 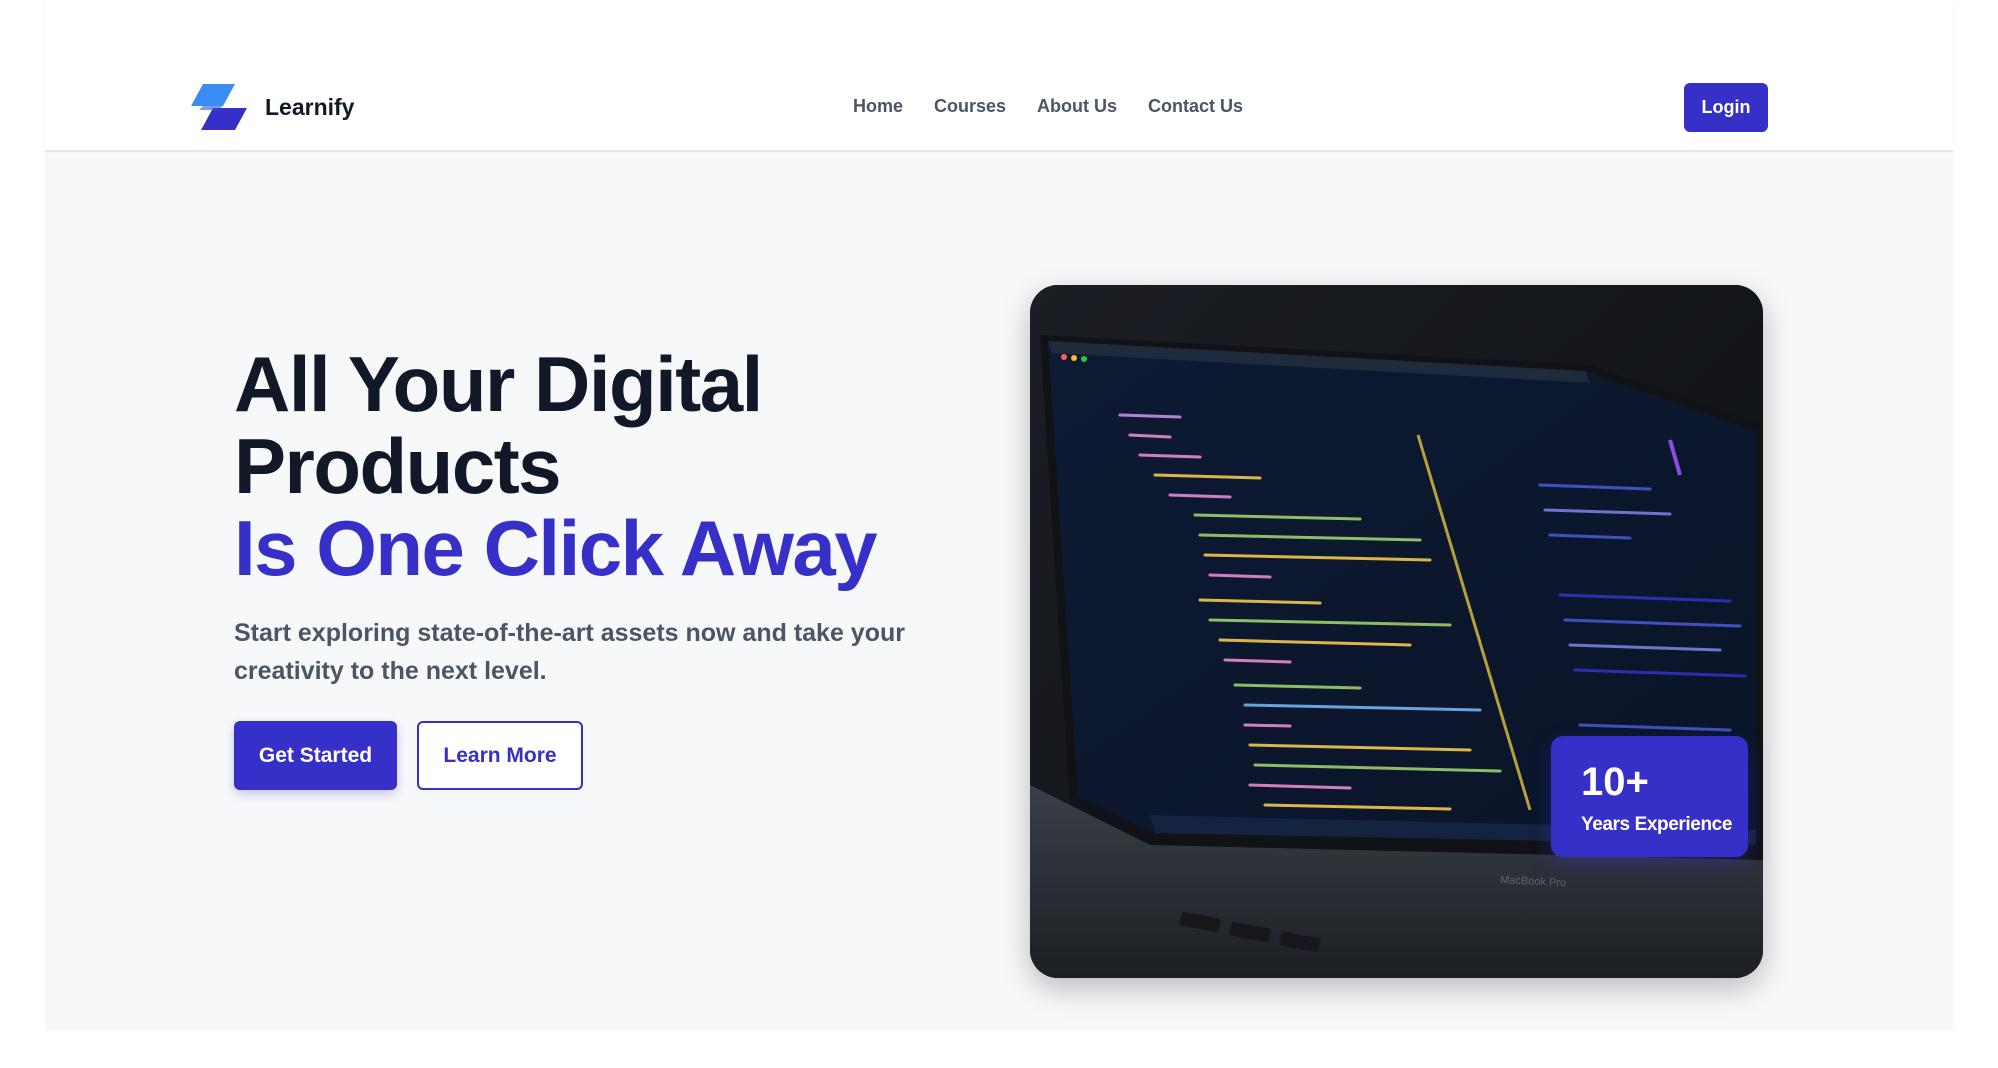 I want to click on parallelogram-logo-icon, so click(x=219, y=107).